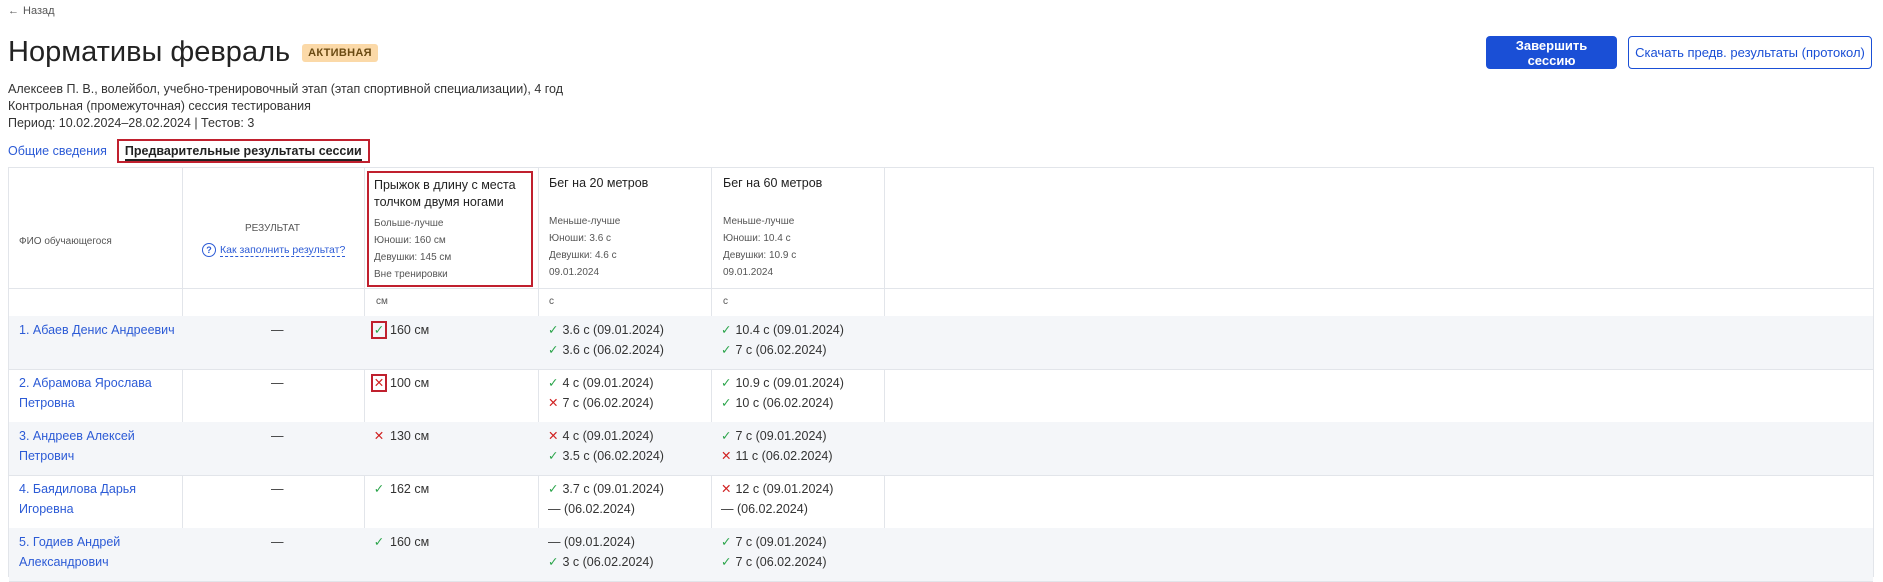 The image size is (1883, 582). I want to click on tab-results: Предварительные результаты сессии, so click(243, 152).